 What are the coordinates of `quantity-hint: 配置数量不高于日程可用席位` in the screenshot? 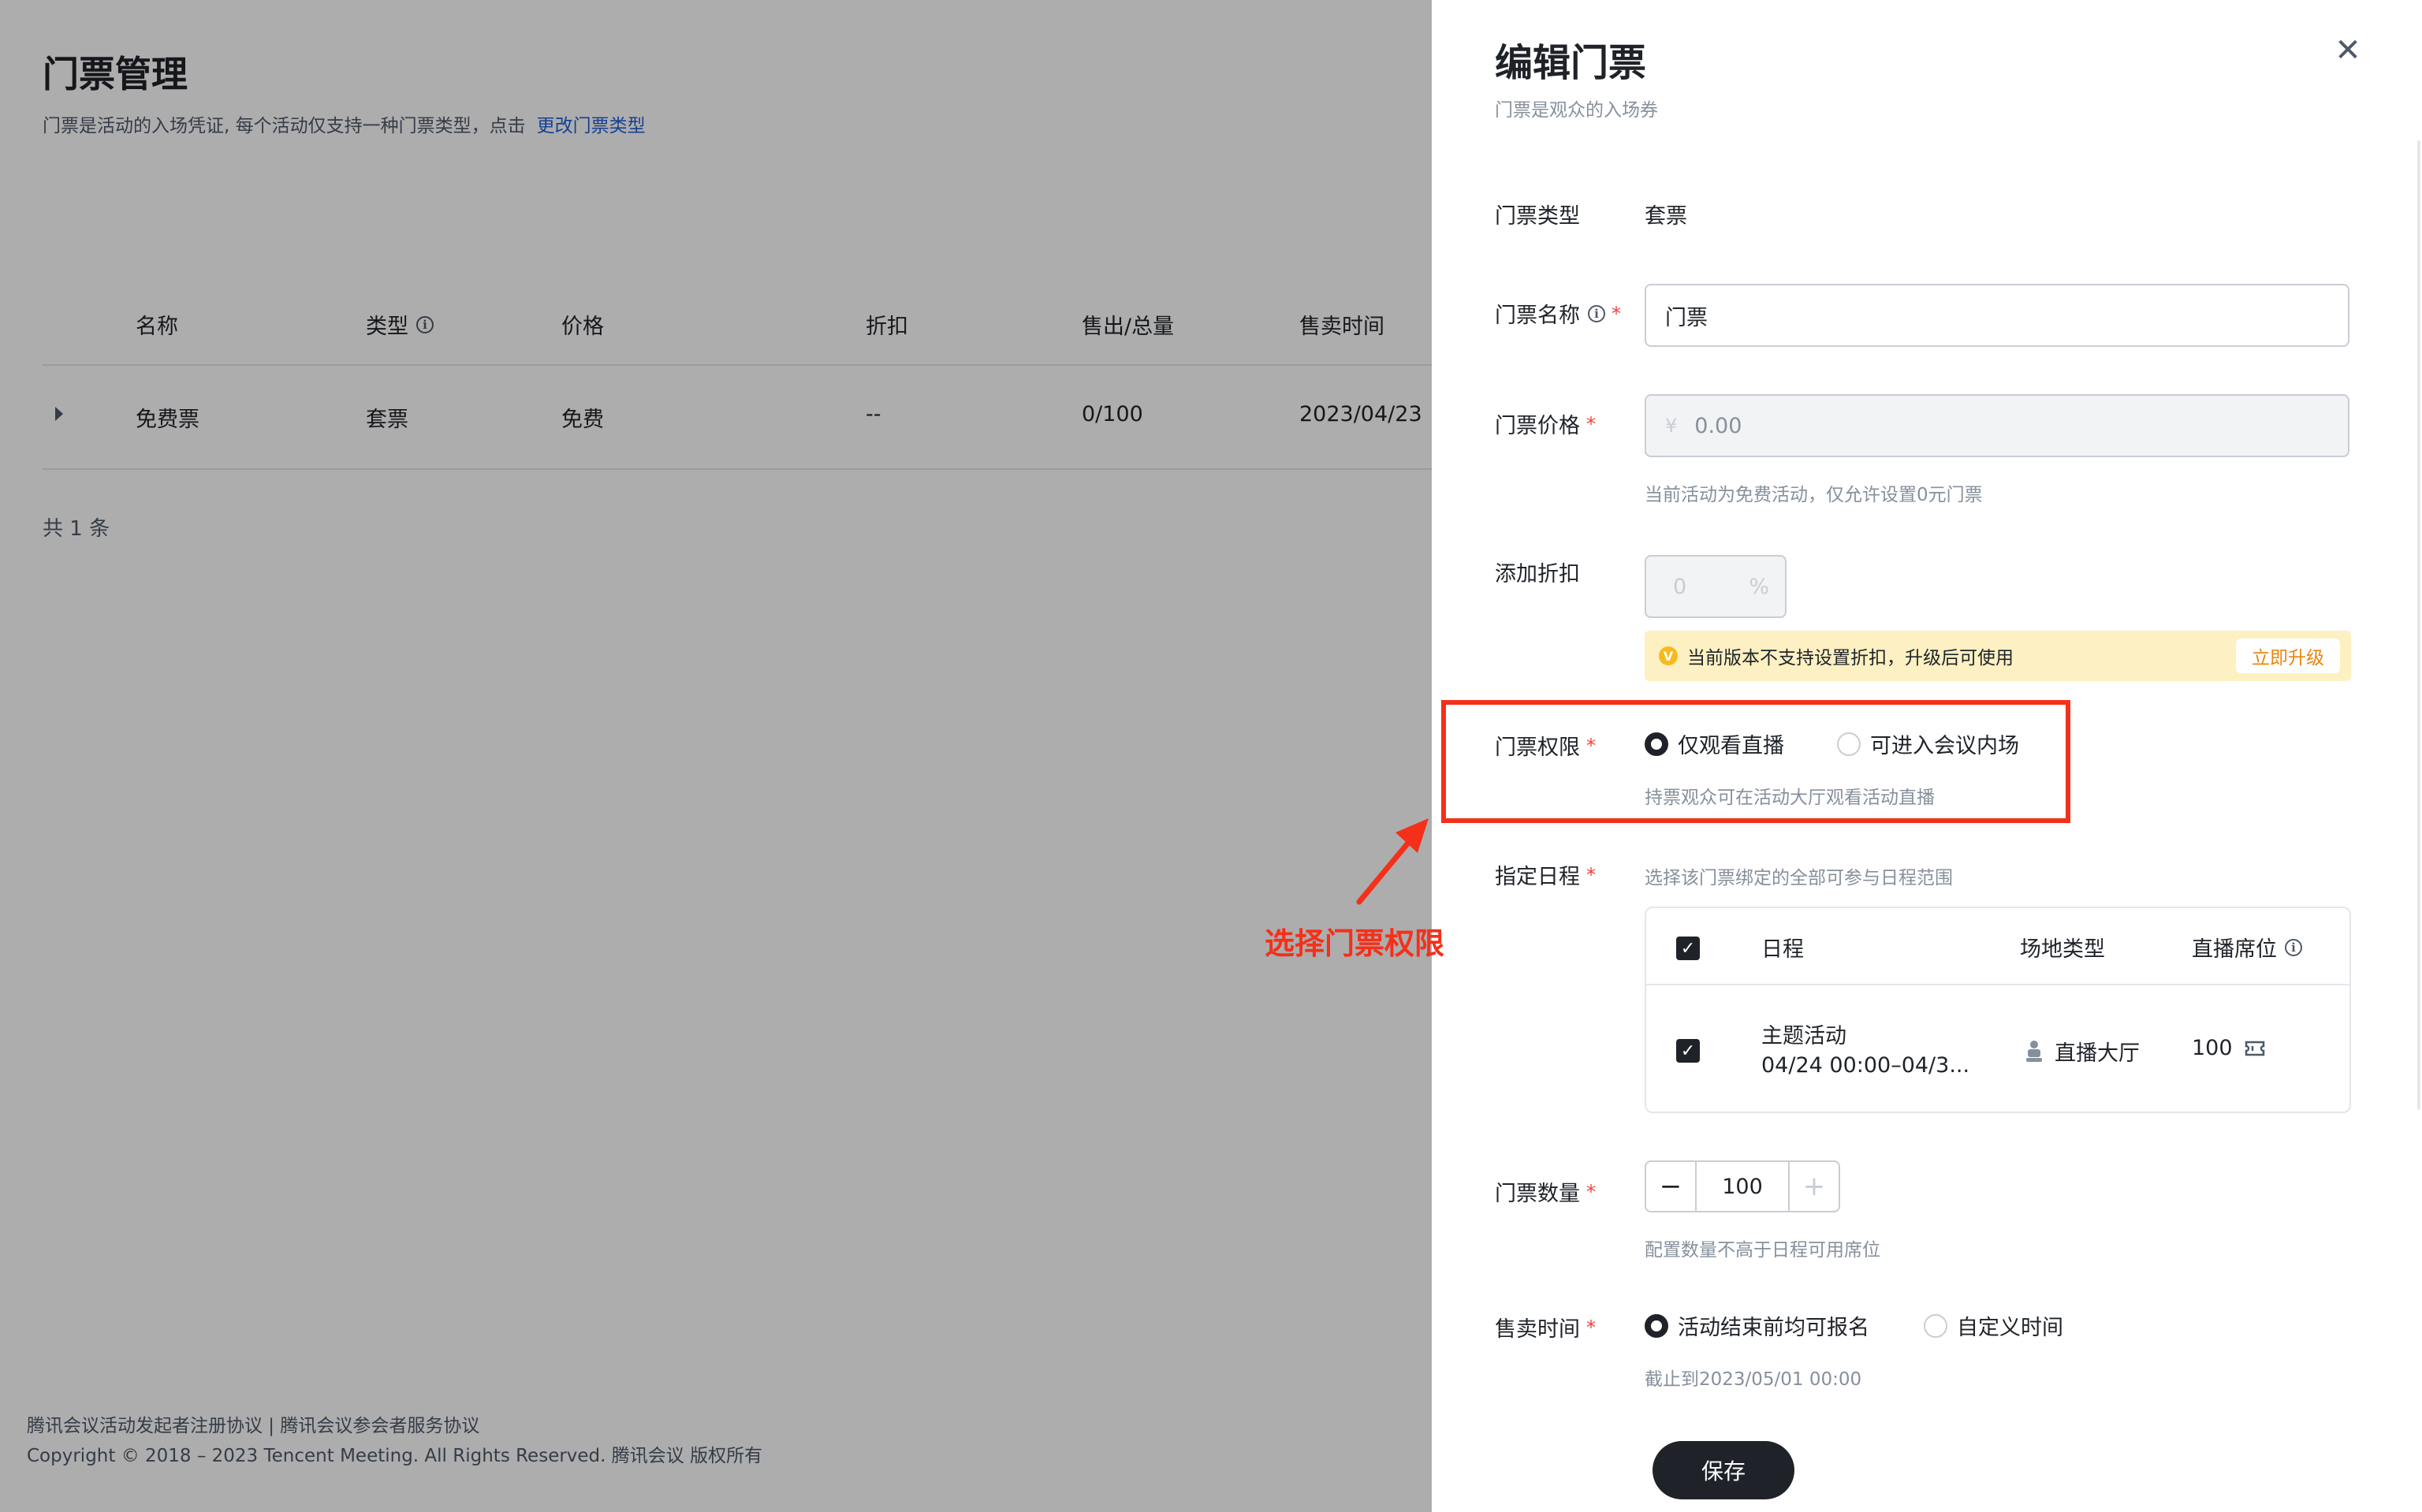 It's located at (1762, 1251).